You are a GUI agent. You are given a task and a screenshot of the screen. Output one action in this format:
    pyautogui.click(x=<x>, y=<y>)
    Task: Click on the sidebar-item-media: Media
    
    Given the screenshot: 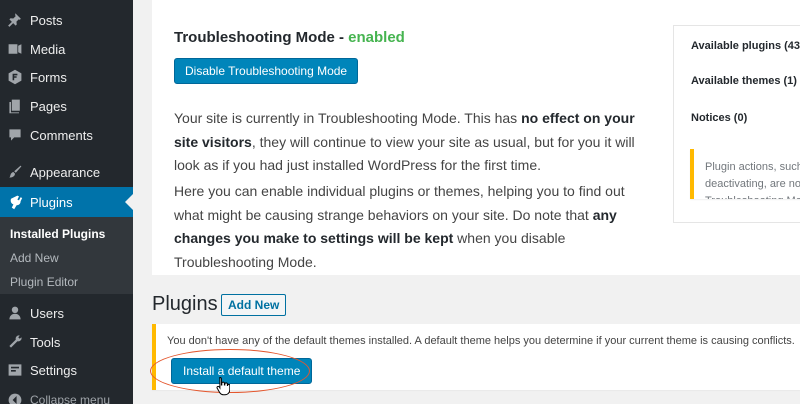 What is the action you would take?
    pyautogui.click(x=66, y=49)
    